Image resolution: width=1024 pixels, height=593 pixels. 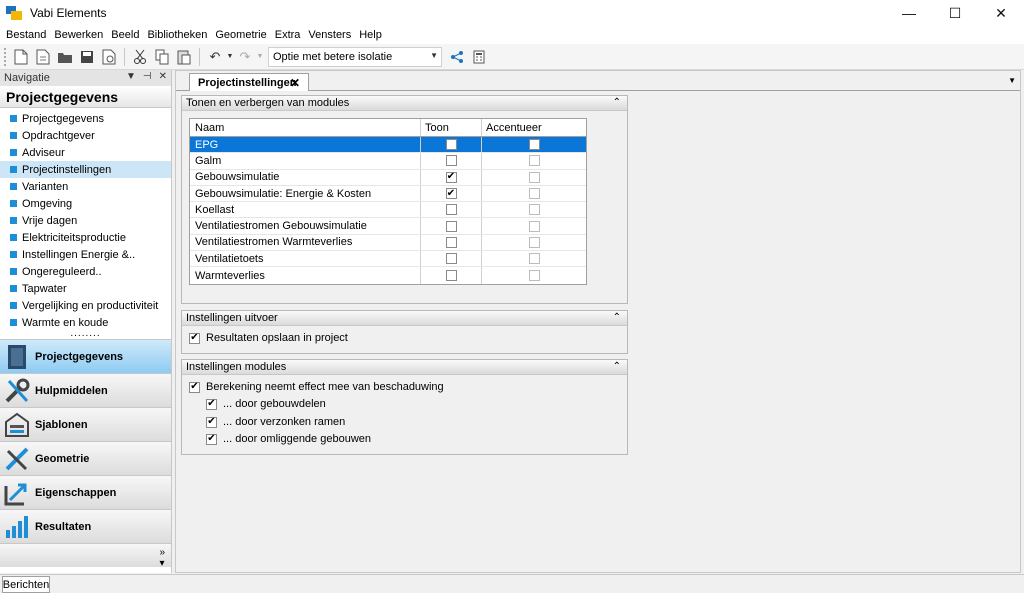 I want to click on column-header-accentueer: Accentueer, so click(x=534, y=127).